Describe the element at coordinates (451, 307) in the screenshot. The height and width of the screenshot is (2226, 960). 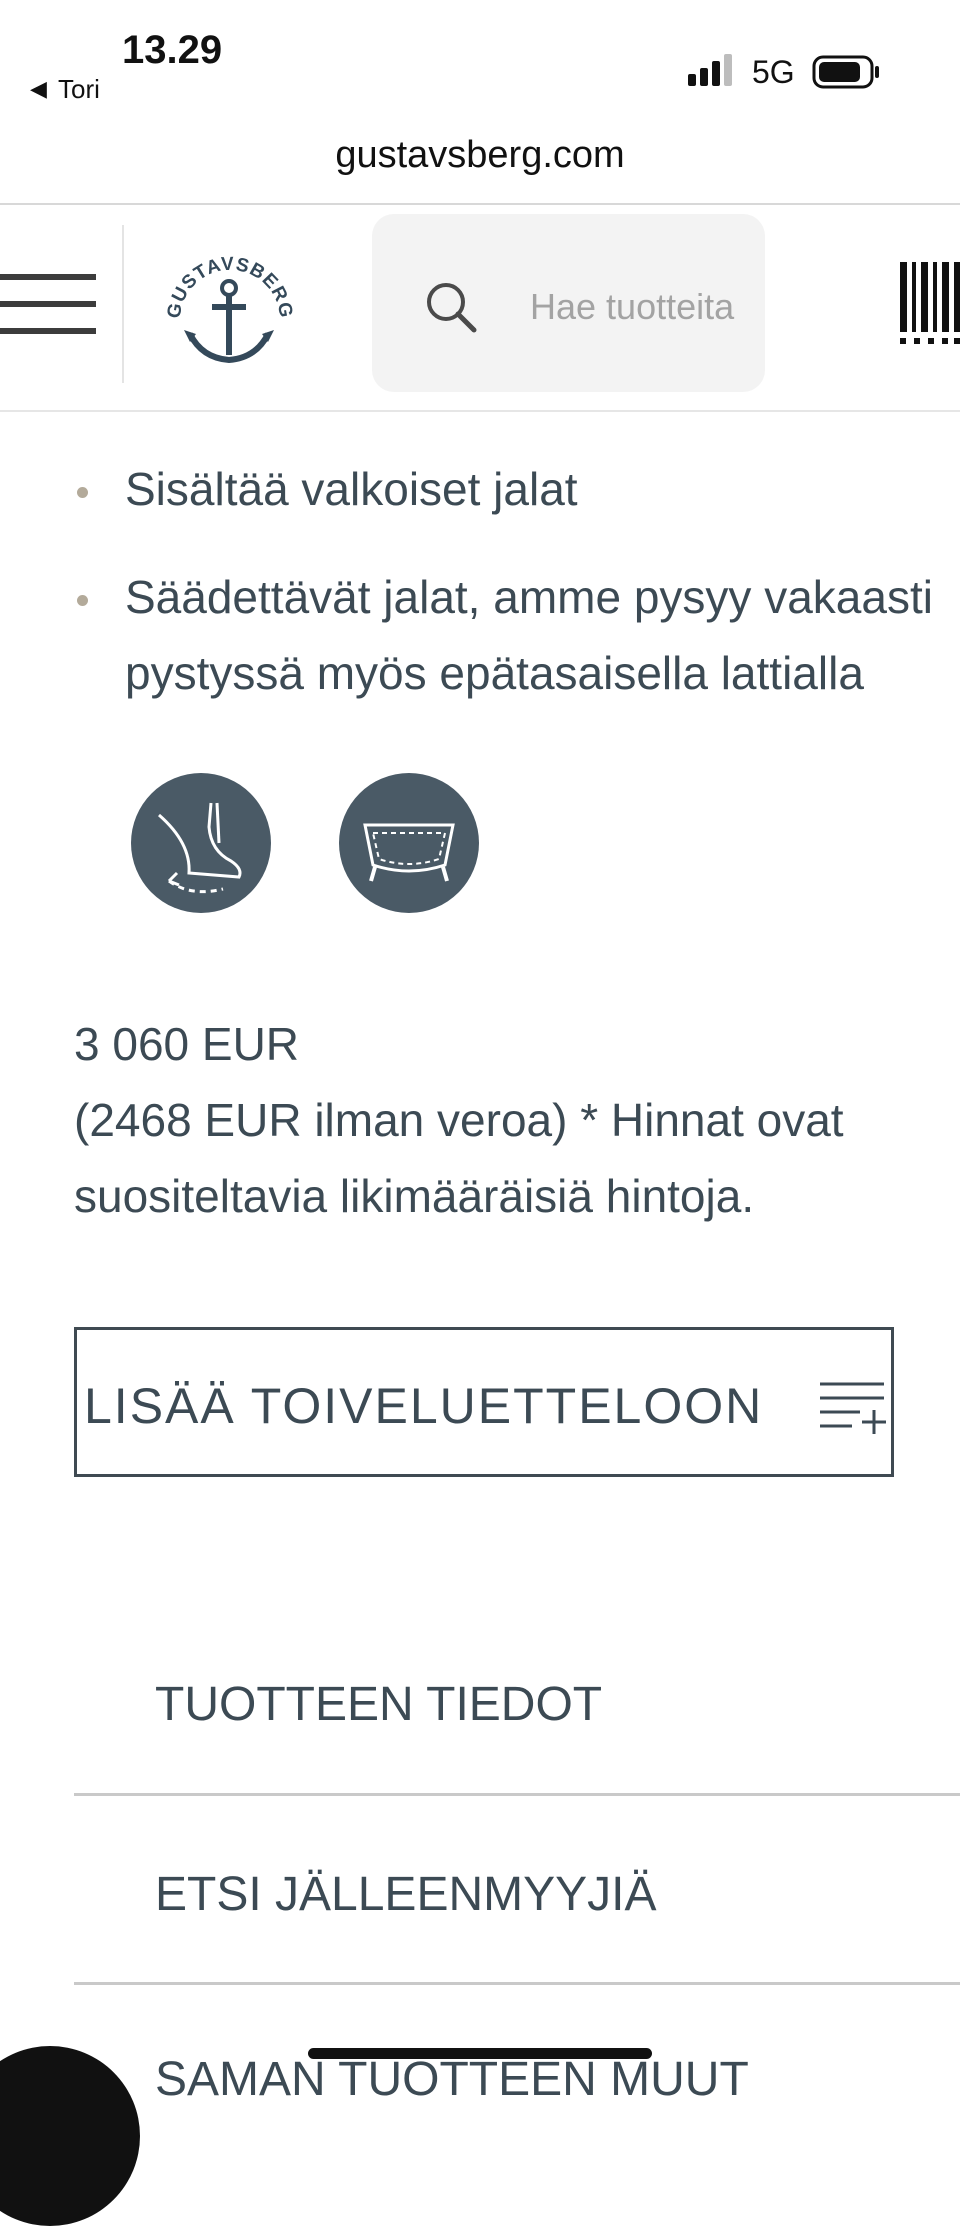
I see `search-icon` at that location.